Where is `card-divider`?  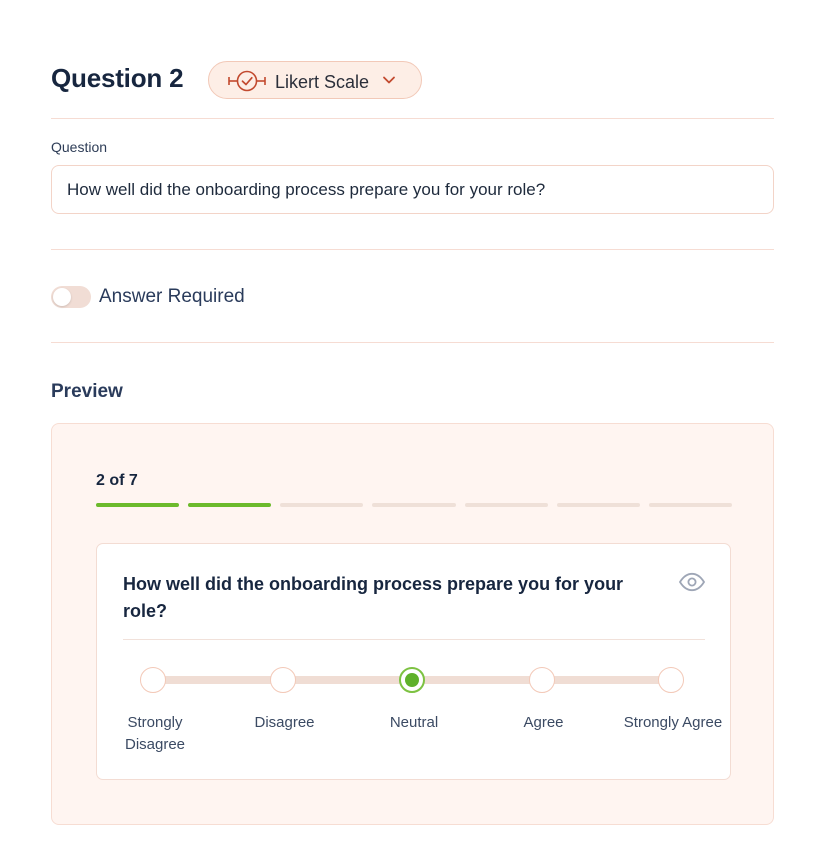
card-divider is located at coordinates (414, 639).